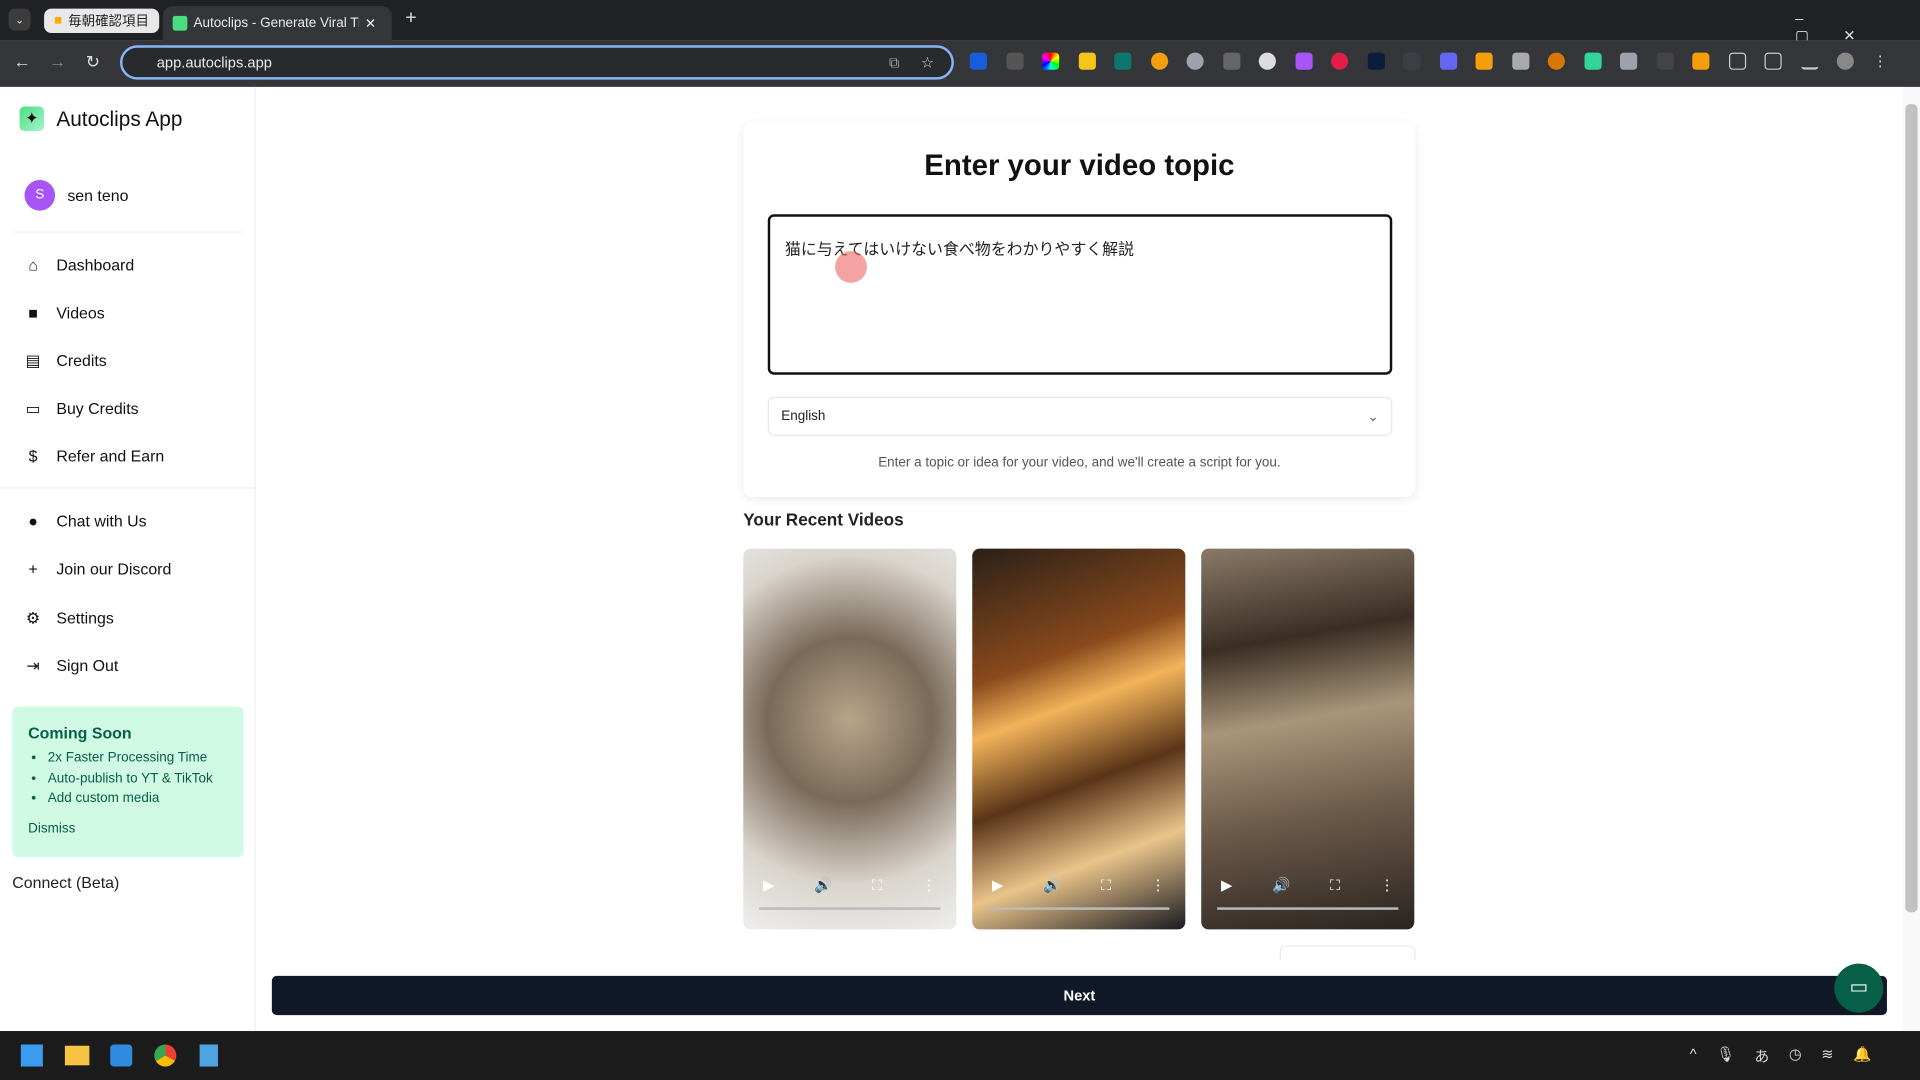  I want to click on sidebar-item-join-discord: + Join our Discord, so click(97, 569).